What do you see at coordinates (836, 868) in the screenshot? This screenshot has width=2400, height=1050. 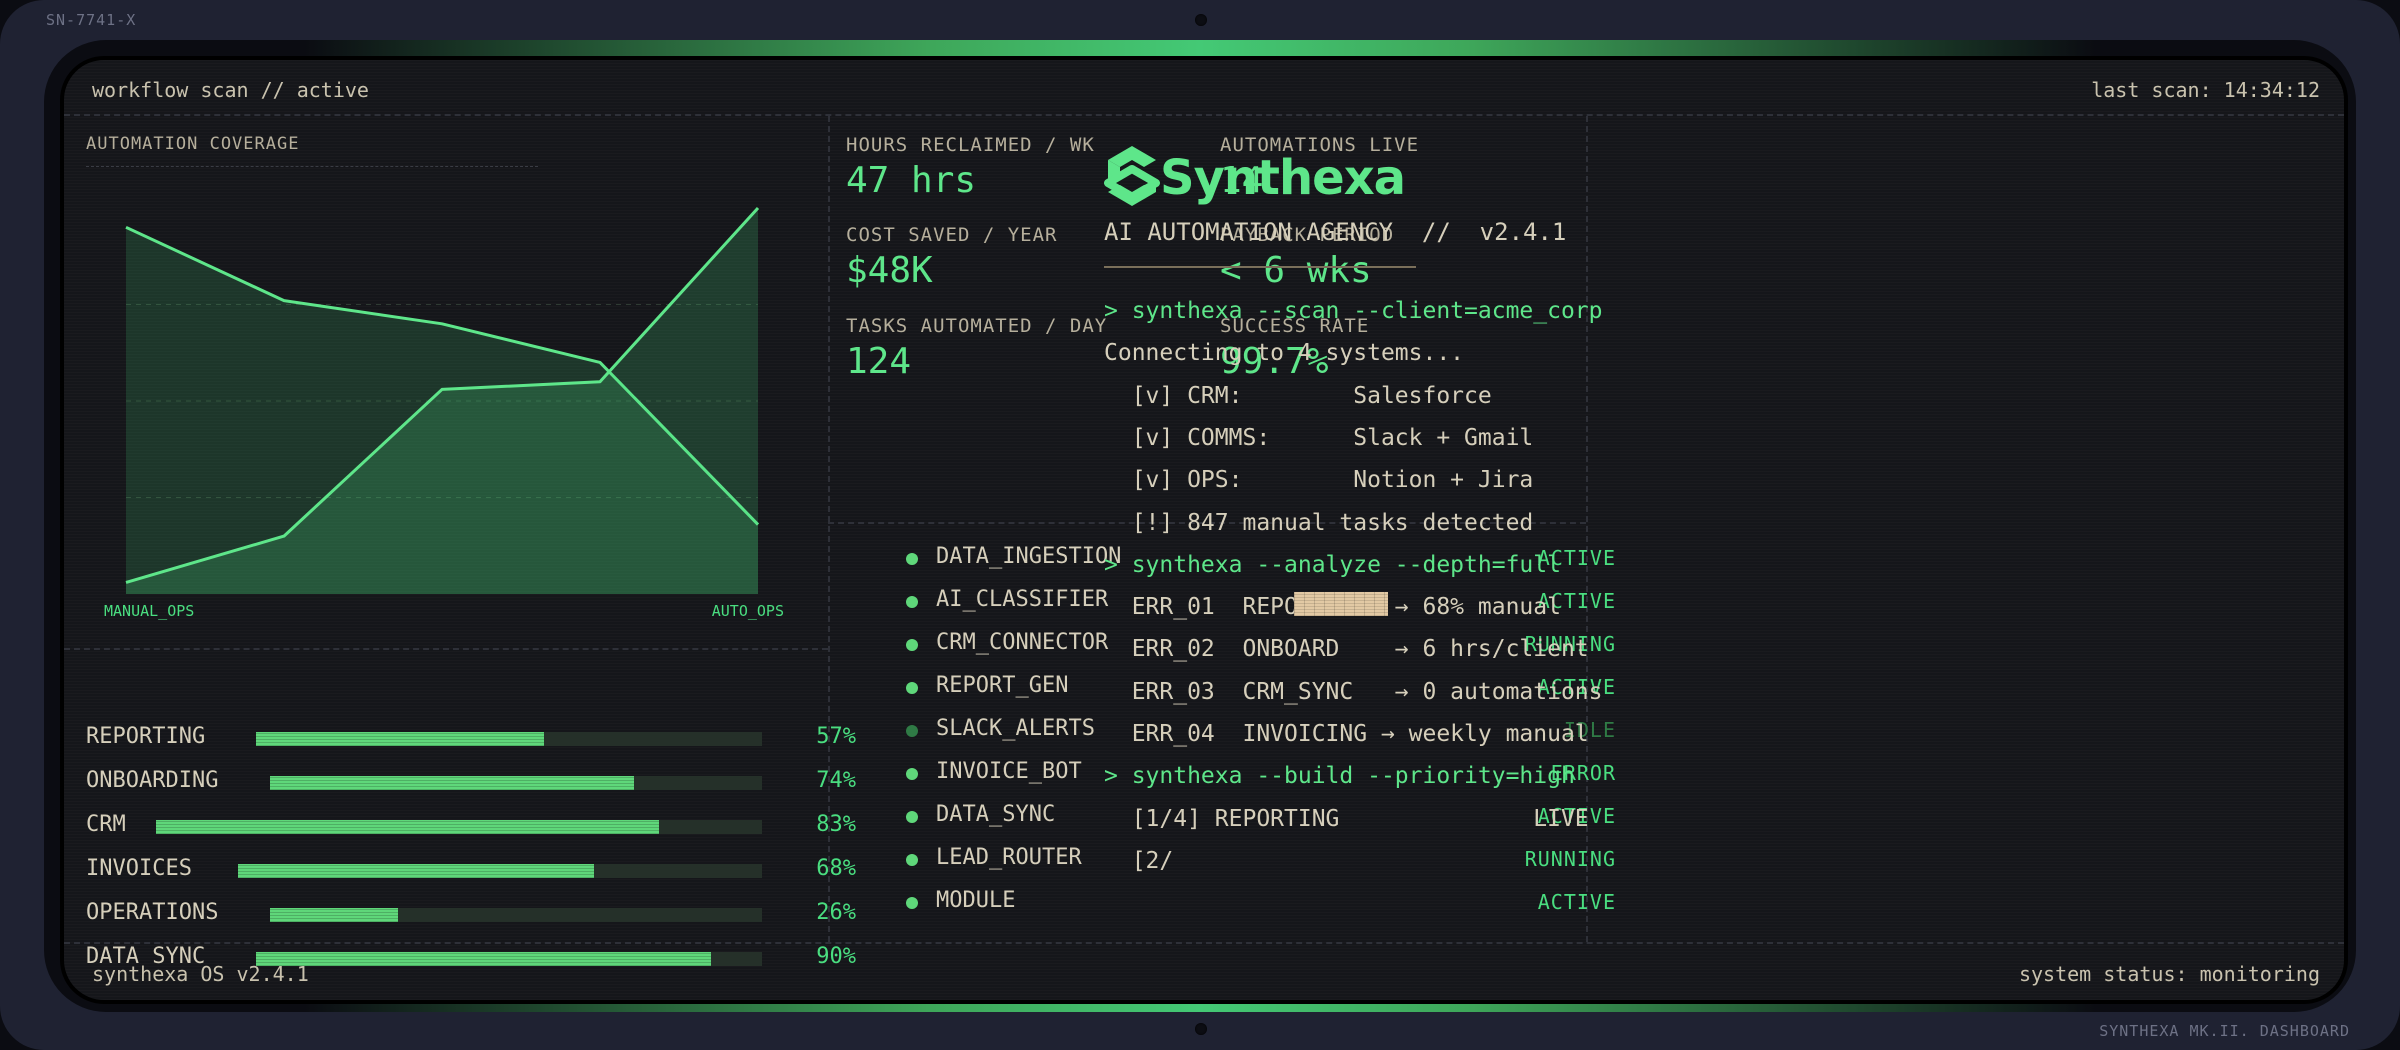 I see `bar-percent: 68%` at bounding box center [836, 868].